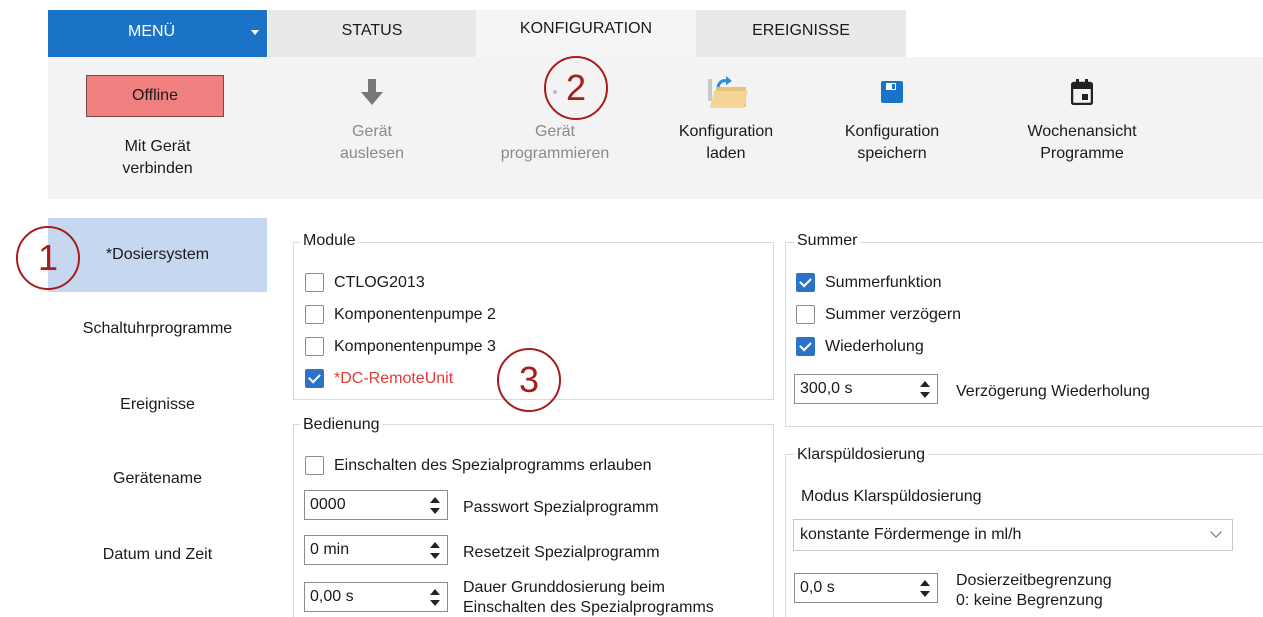 The image size is (1263, 617). I want to click on checkbox-label: Summerfunktion, so click(883, 282).